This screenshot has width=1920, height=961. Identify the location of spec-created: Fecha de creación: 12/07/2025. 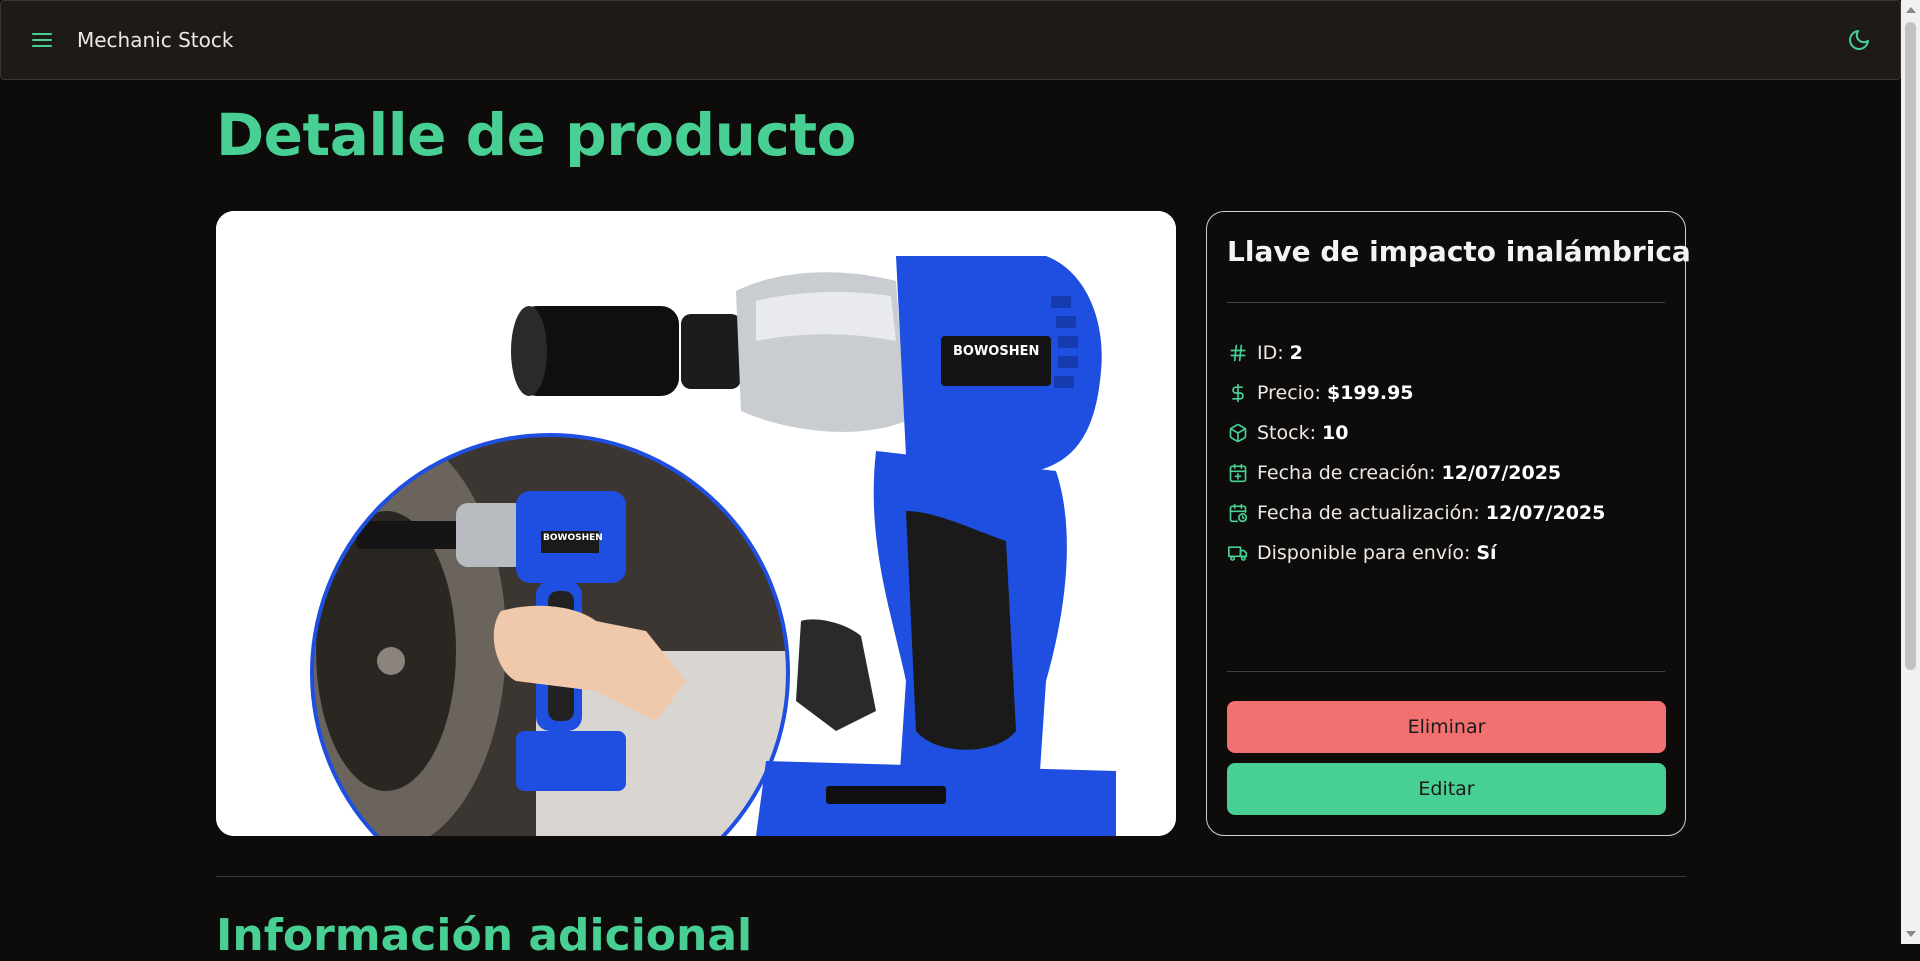
(1447, 473).